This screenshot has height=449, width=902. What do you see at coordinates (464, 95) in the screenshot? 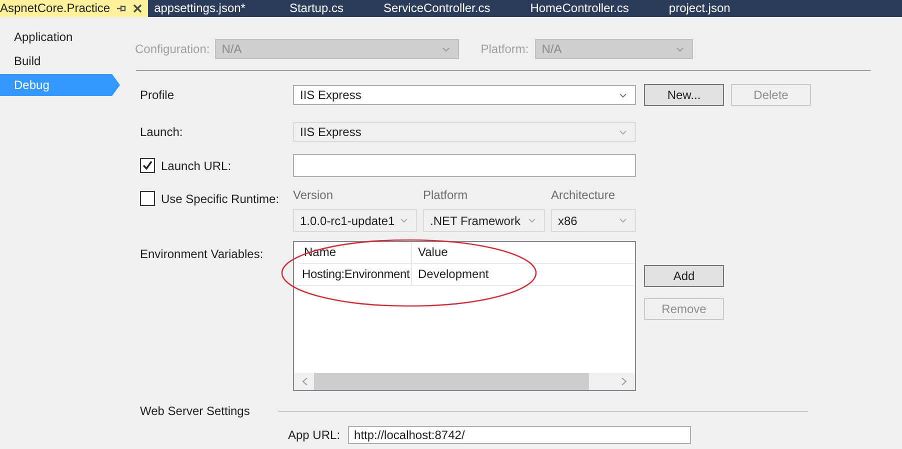
I see `profile-dropdown: IIS Express` at bounding box center [464, 95].